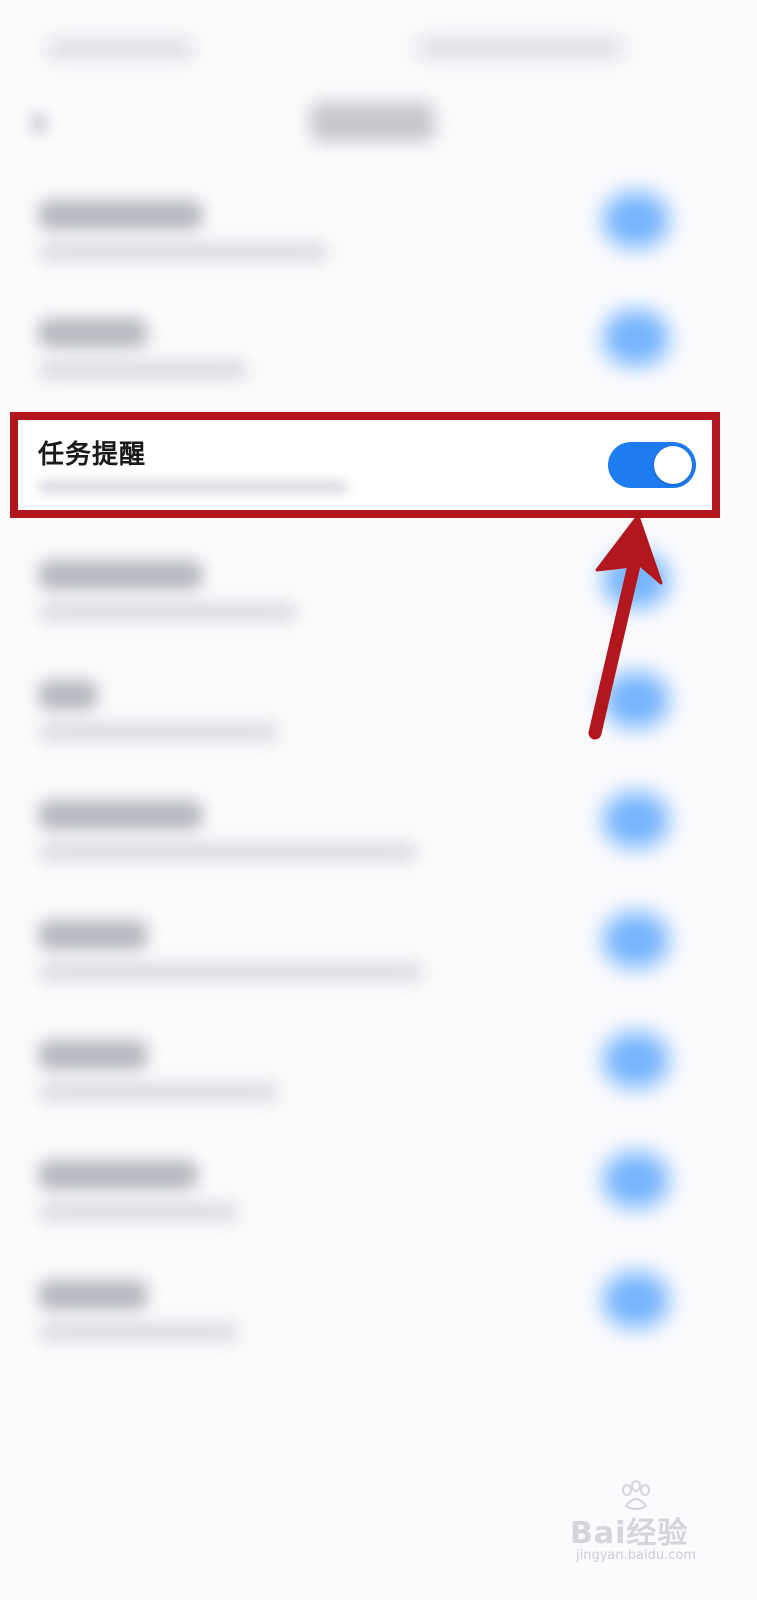 This screenshot has height=1600, width=757. I want to click on status-bar, so click(378, 45).